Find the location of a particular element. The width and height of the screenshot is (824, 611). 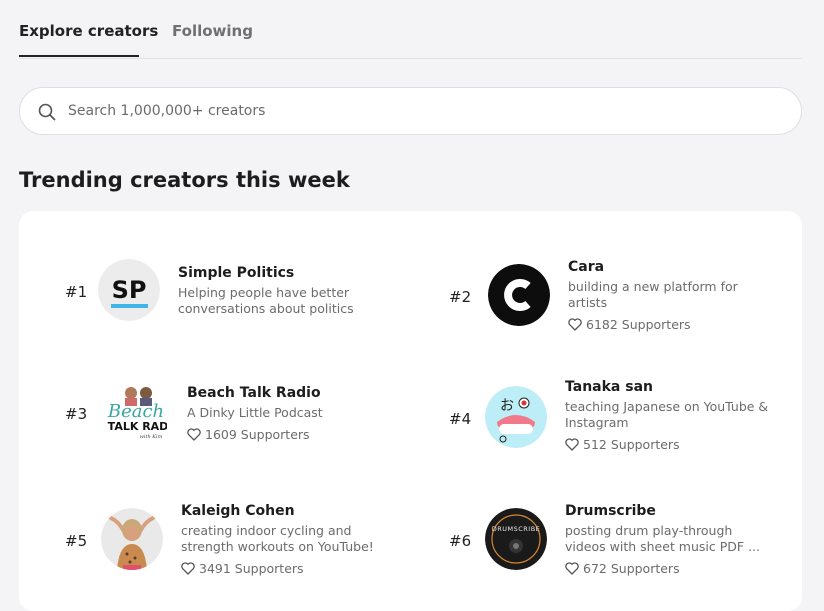

supporters-count: 512 Supporters is located at coordinates (622, 445).